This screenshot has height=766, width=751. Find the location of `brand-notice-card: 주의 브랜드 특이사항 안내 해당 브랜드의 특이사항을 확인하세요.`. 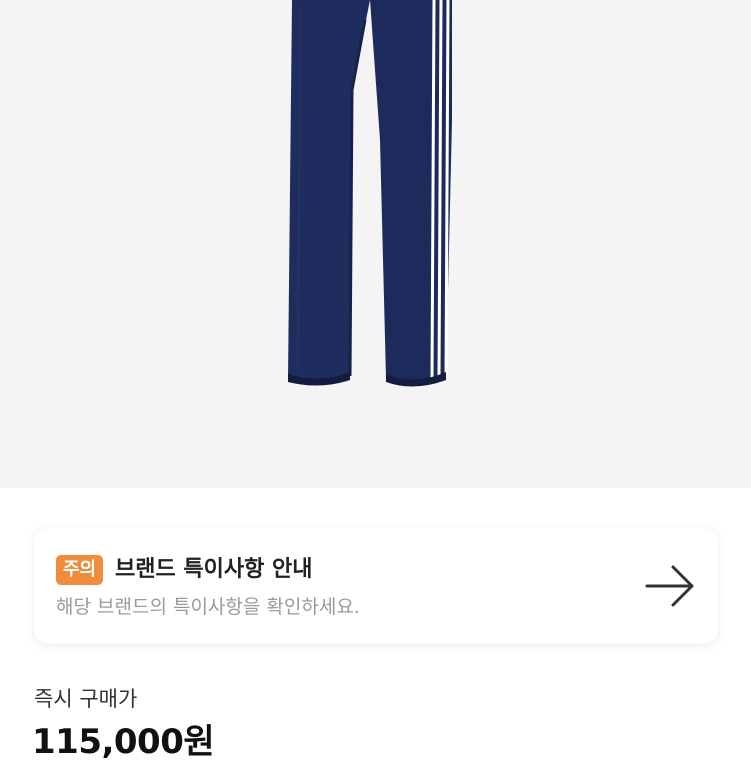

brand-notice-card: 주의 브랜드 특이사항 안내 해당 브랜드의 특이사항을 확인하세요. is located at coordinates (376, 586).